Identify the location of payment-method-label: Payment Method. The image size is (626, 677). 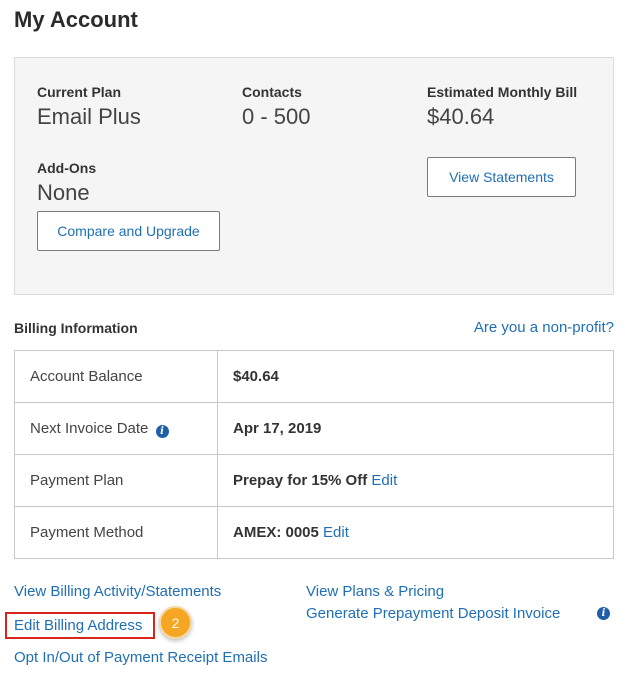
(116, 532).